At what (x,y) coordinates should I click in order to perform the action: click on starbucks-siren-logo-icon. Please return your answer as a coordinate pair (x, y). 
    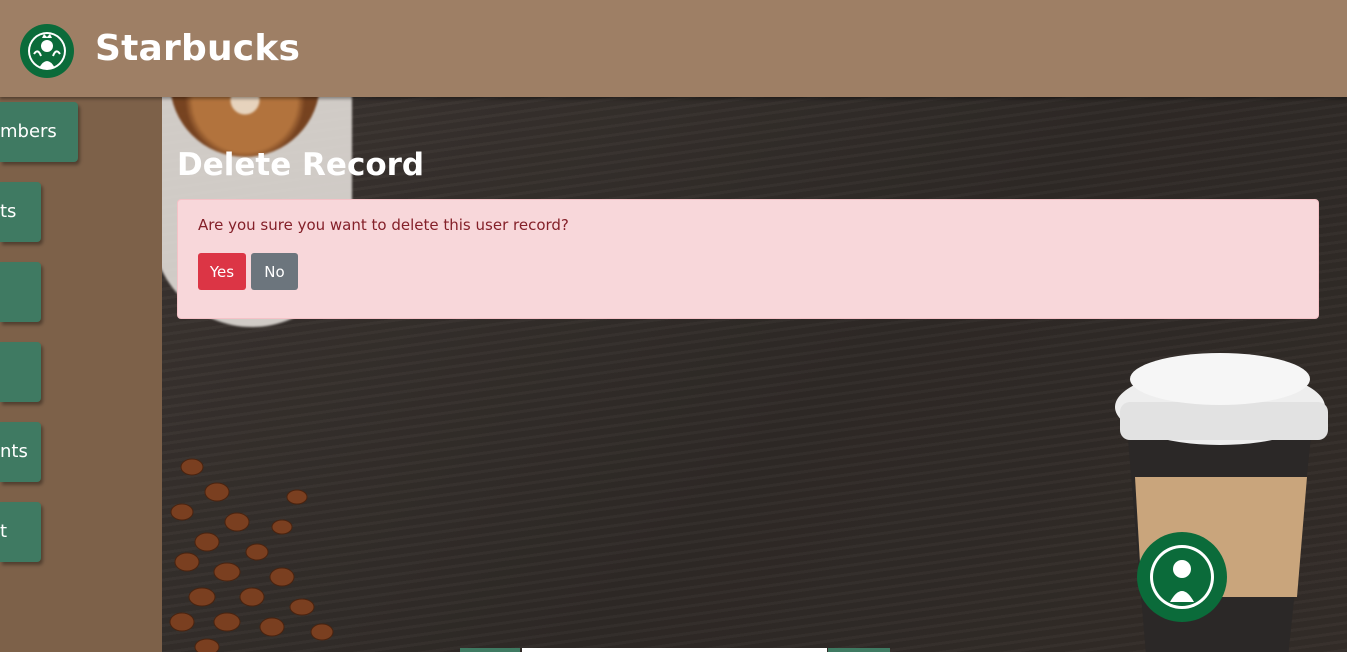
    Looking at the image, I should click on (47, 51).